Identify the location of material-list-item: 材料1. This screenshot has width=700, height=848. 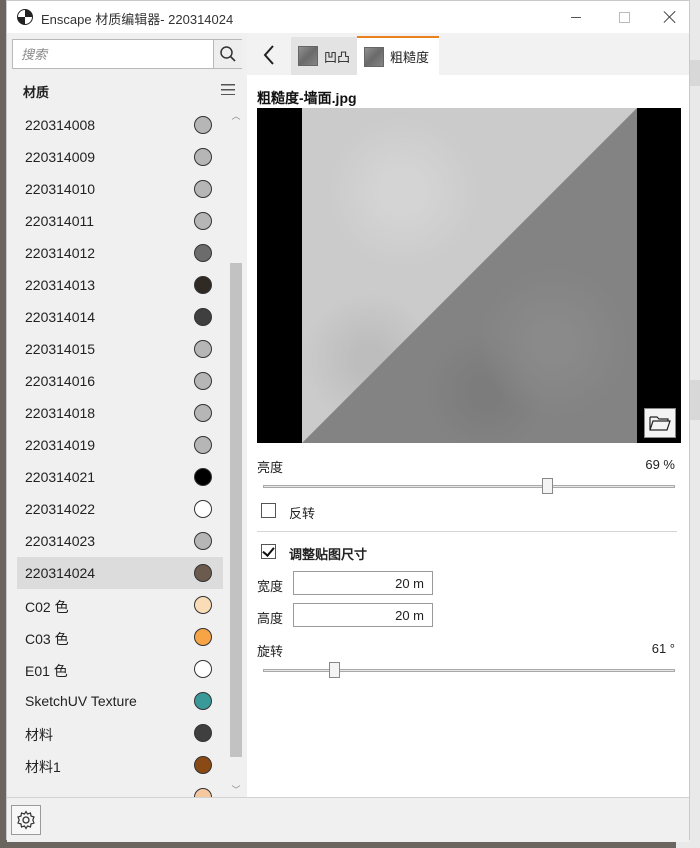
(120, 765).